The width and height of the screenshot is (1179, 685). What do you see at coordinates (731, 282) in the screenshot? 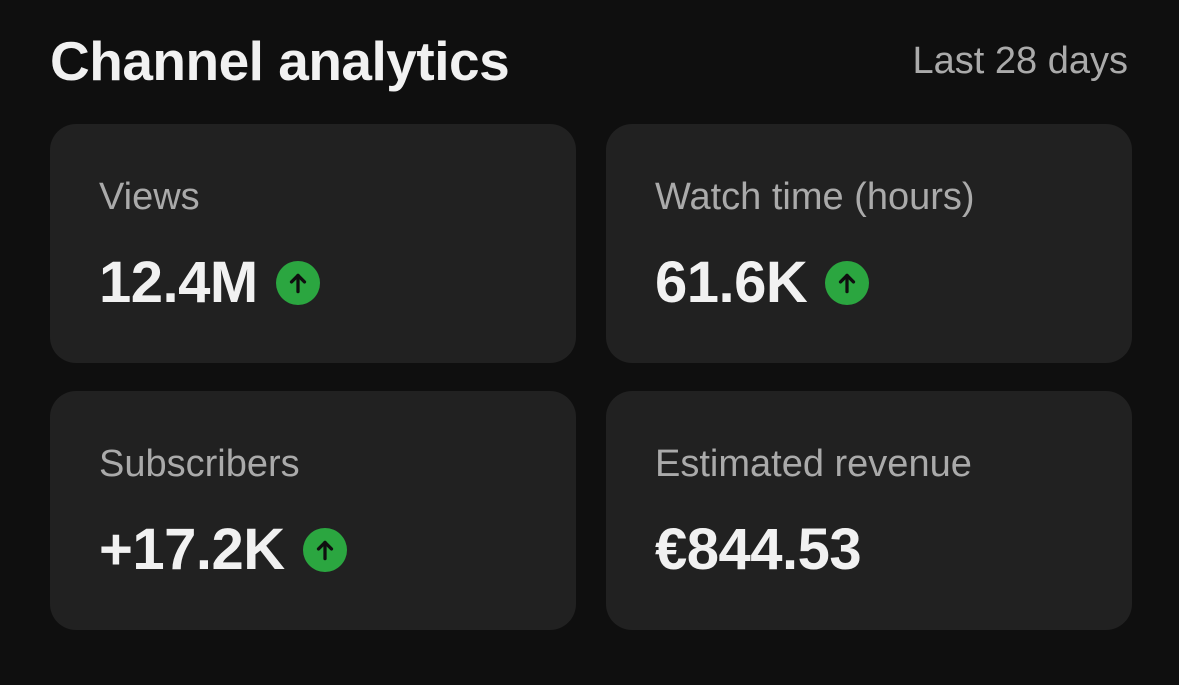
I see `watch-time-value: 61.6K` at bounding box center [731, 282].